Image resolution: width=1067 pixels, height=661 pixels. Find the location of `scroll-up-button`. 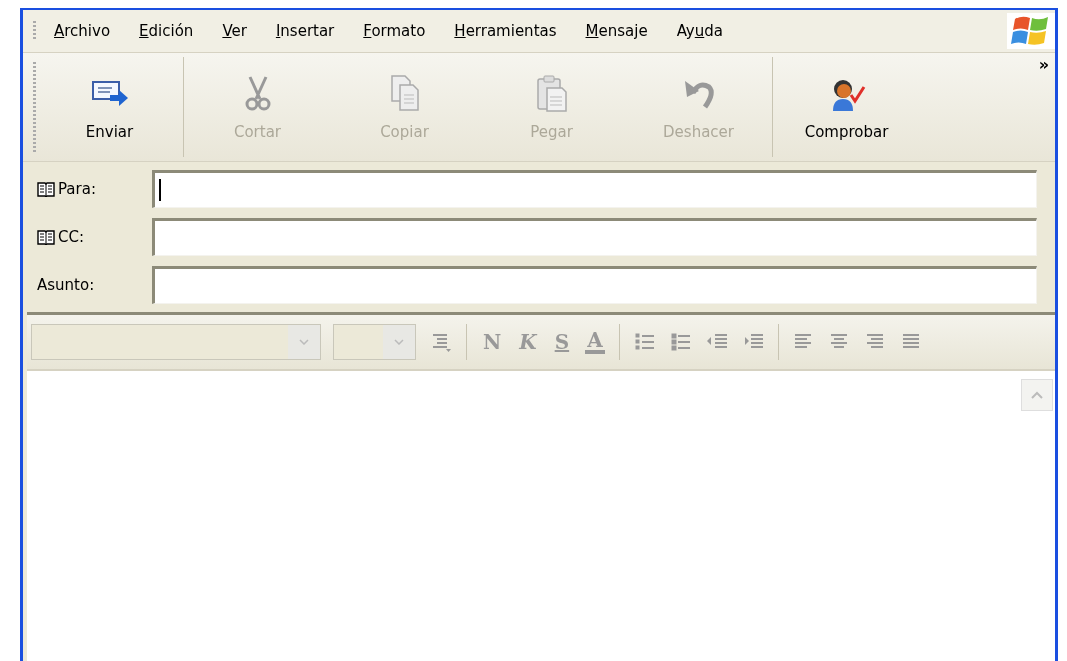

scroll-up-button is located at coordinates (1037, 395).